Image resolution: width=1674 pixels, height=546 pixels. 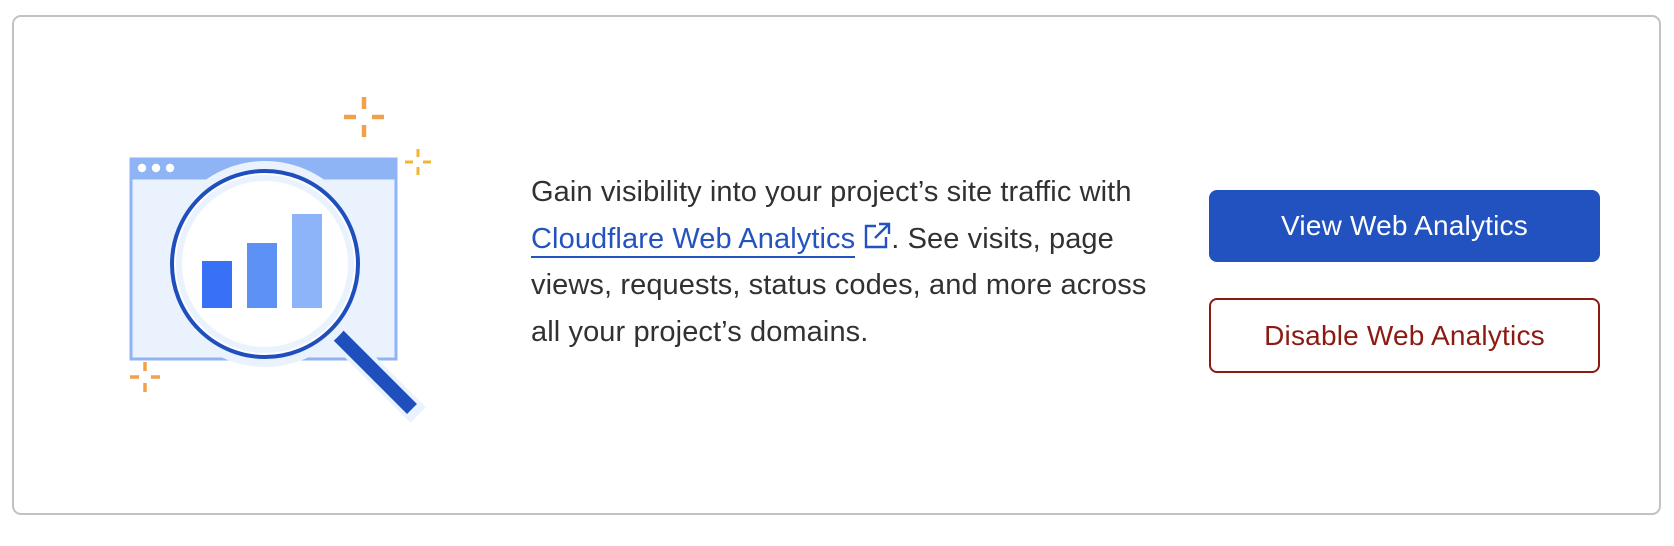 What do you see at coordinates (280, 260) in the screenshot?
I see `analytics-illustration` at bounding box center [280, 260].